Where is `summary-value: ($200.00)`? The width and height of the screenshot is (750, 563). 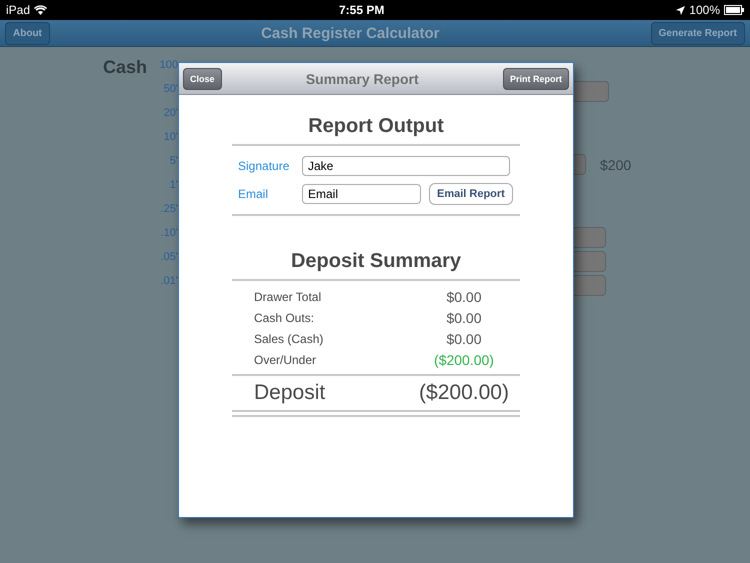 summary-value: ($200.00) is located at coordinates (464, 360).